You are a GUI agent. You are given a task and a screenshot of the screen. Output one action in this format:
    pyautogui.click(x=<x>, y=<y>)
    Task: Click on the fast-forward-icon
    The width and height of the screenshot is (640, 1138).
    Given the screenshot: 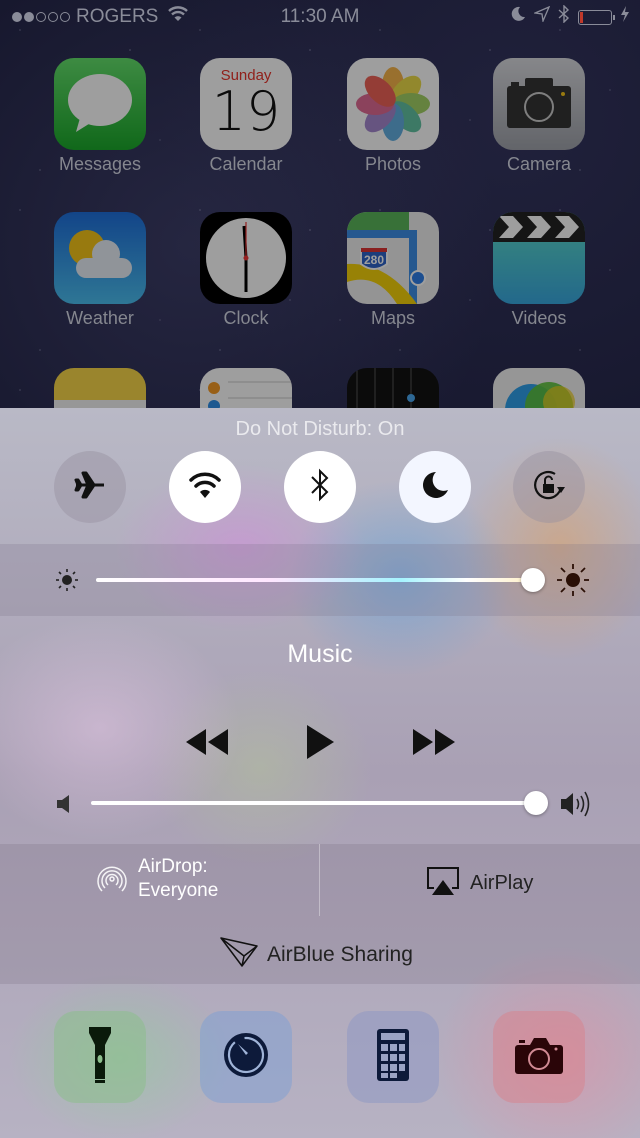 What is the action you would take?
    pyautogui.click(x=434, y=744)
    